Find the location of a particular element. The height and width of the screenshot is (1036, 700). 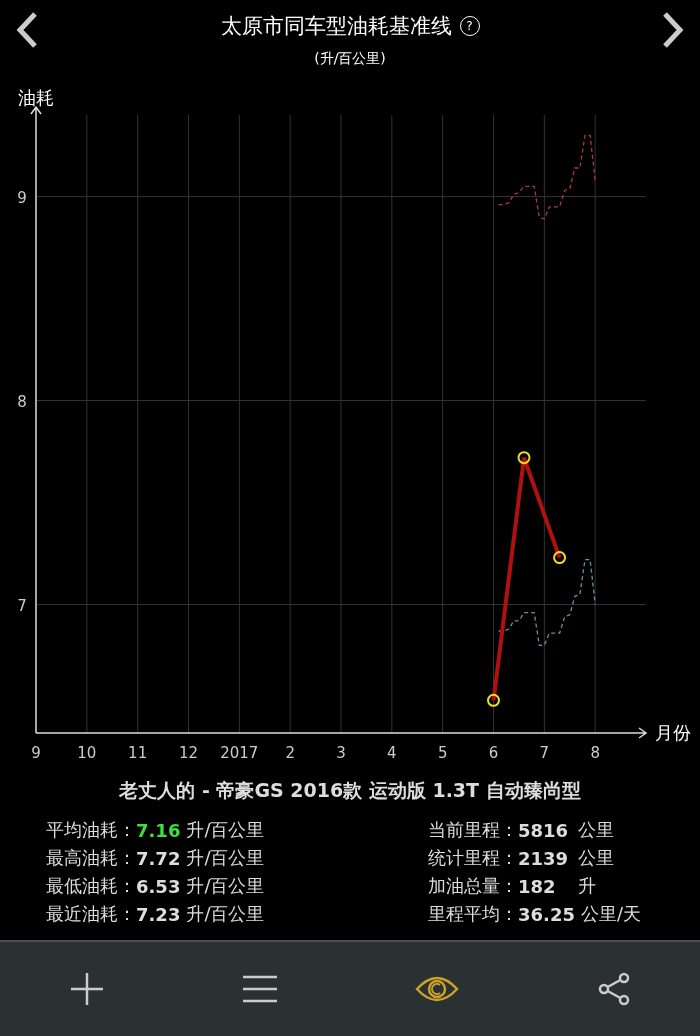

tick-label: 2 is located at coordinates (290, 753).